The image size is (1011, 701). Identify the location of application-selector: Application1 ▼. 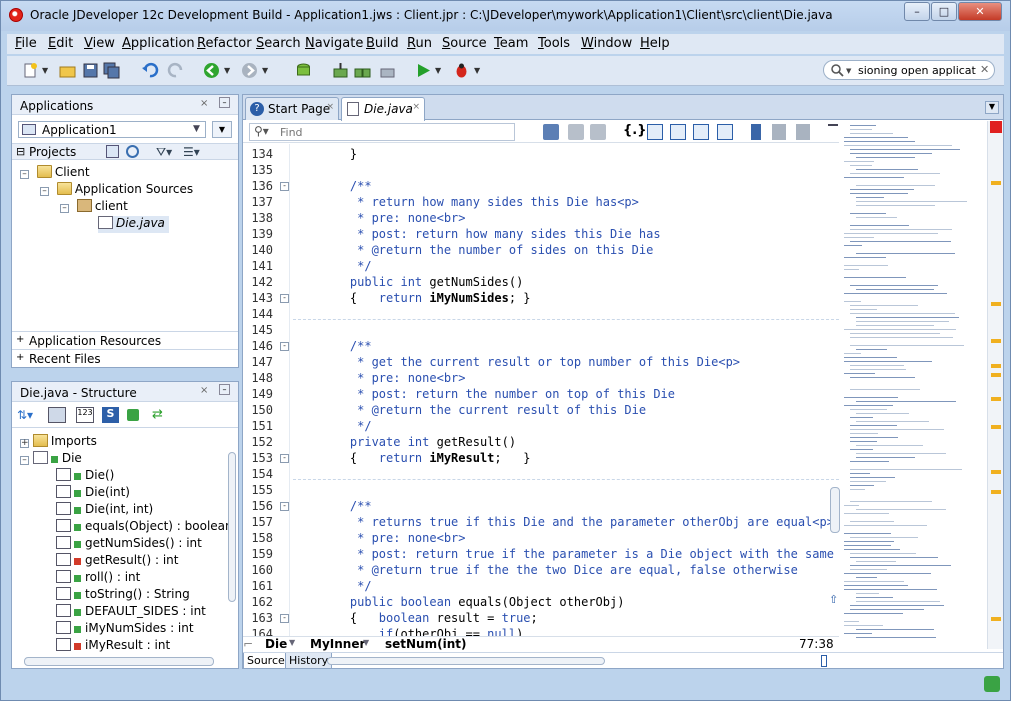
(112, 129).